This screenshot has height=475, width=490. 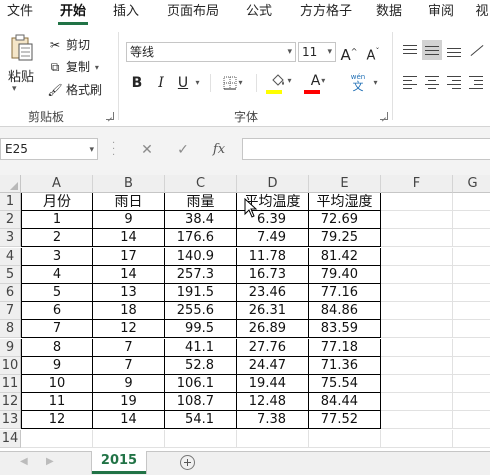 What do you see at coordinates (273, 238) in the screenshot?
I see `cell-D3: 7.49` at bounding box center [273, 238].